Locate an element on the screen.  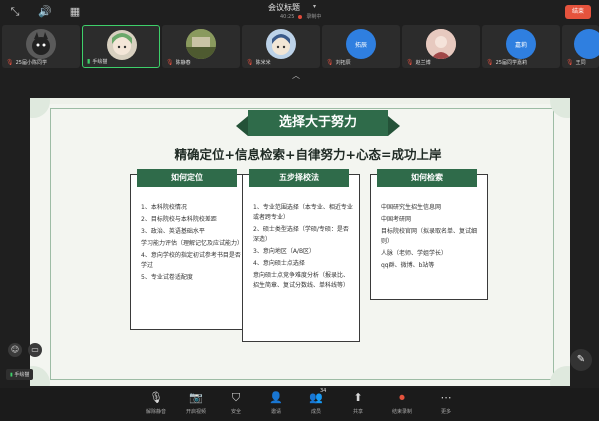
list-item: 2、目标院校与本科院校差距 is located at coordinates (179, 219).